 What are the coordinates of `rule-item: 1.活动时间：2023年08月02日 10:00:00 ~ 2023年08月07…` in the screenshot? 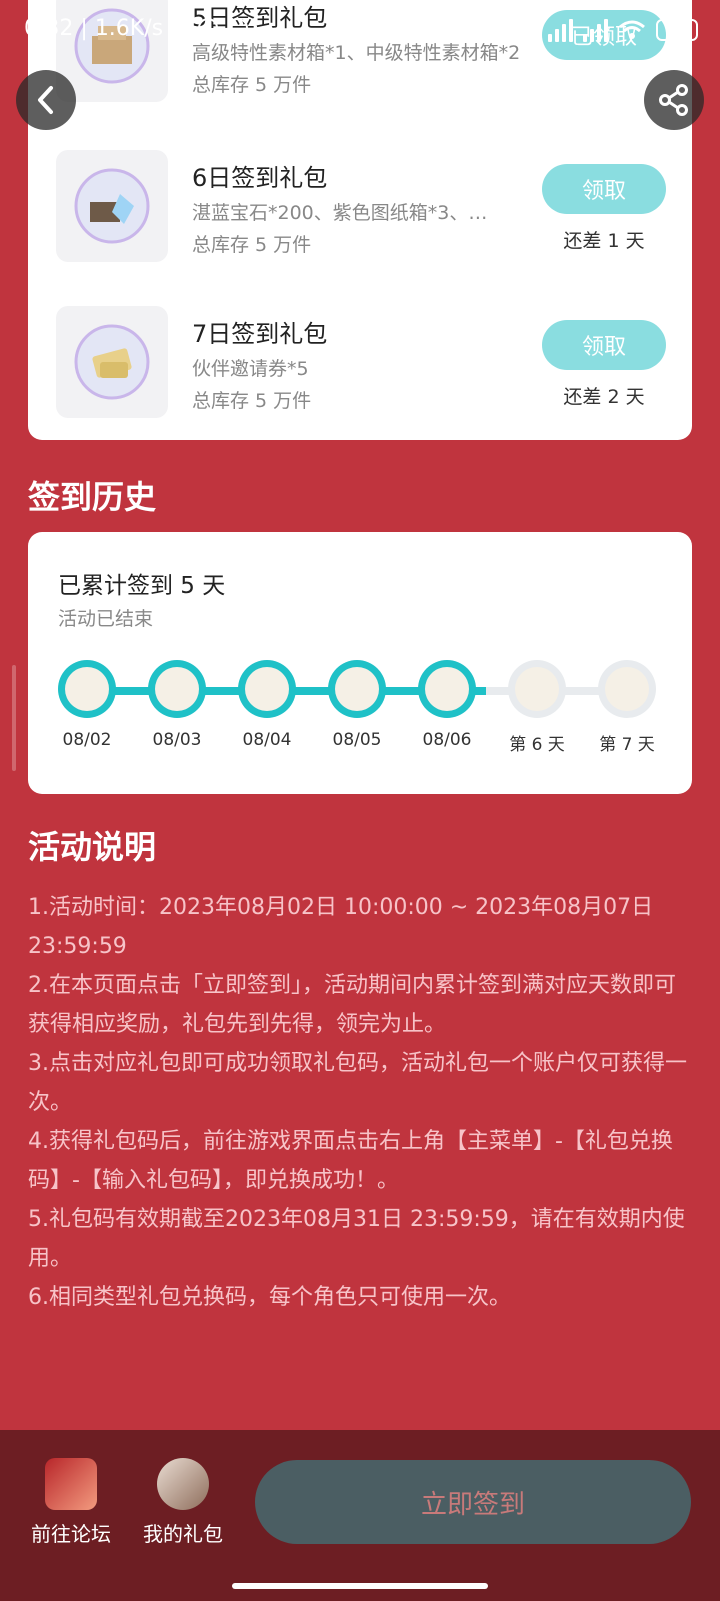 It's located at (341, 927).